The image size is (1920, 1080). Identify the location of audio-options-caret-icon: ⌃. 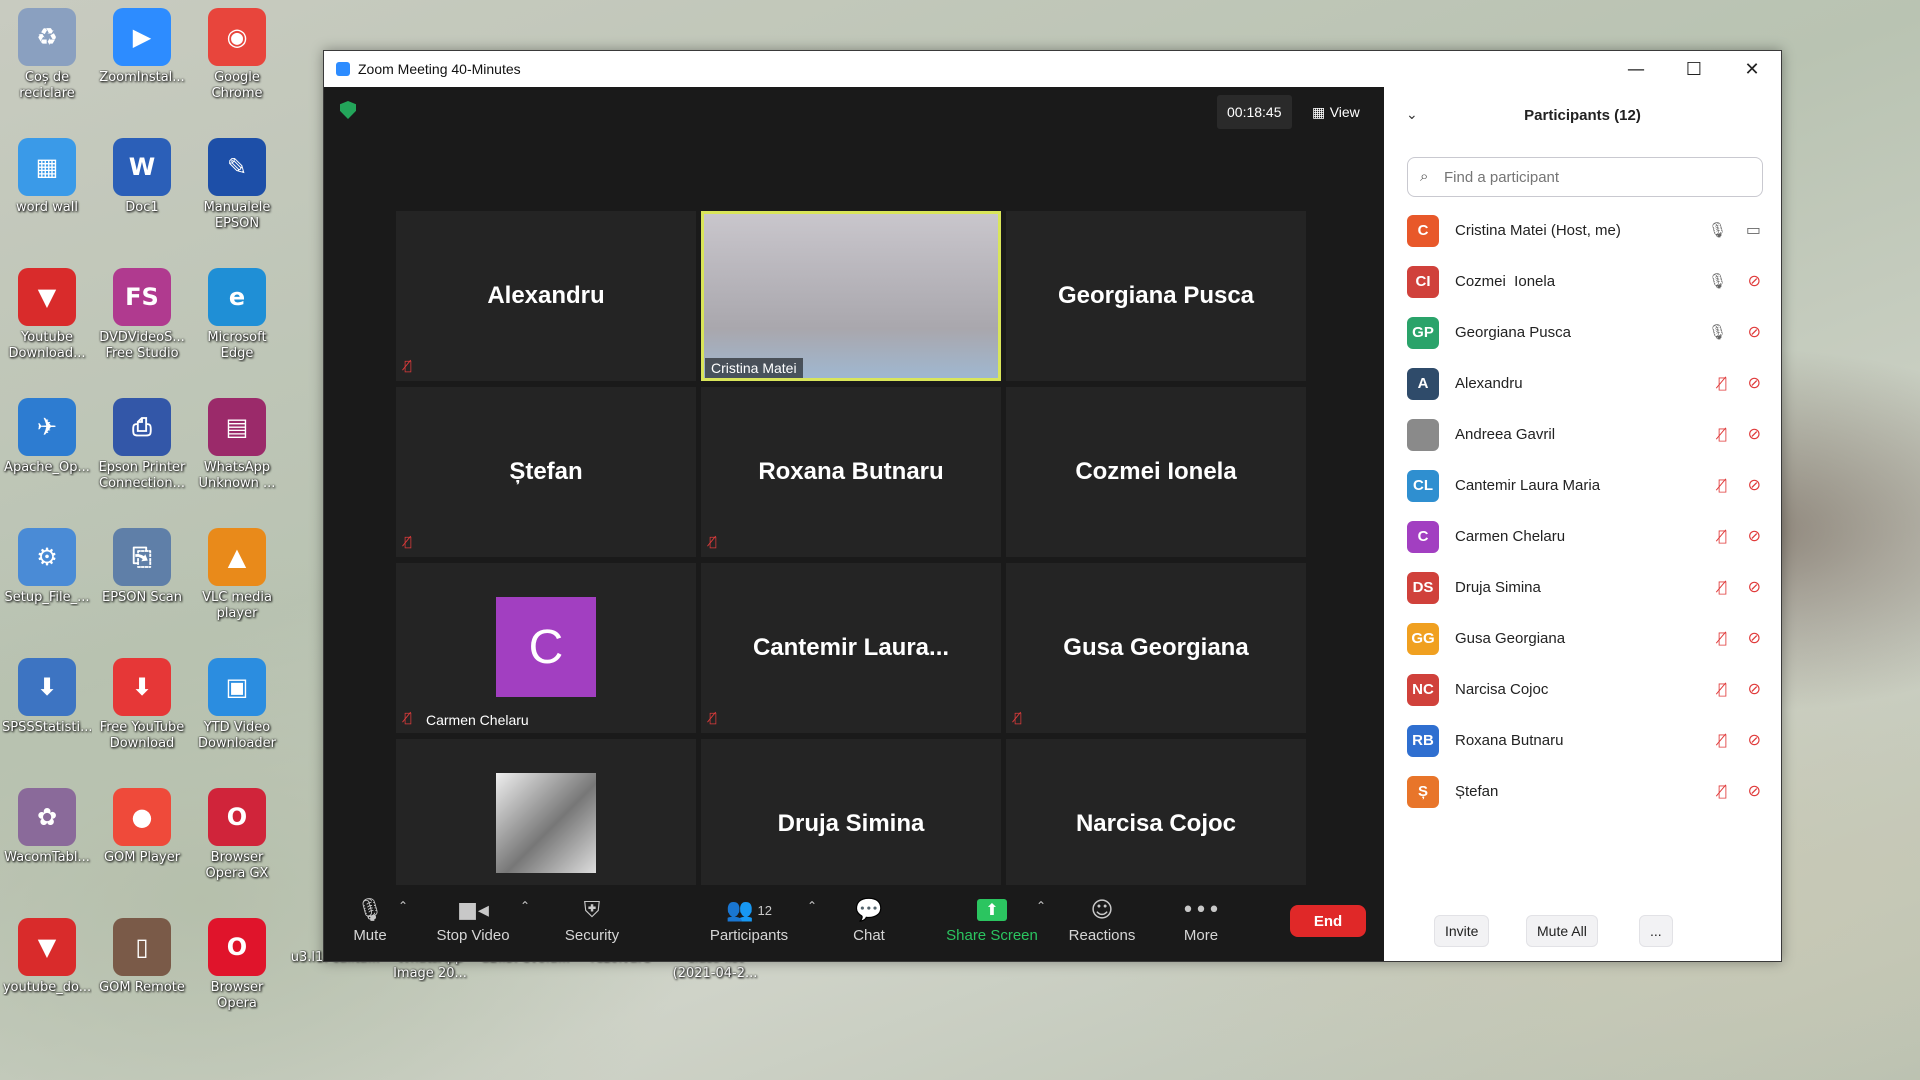
(403, 906).